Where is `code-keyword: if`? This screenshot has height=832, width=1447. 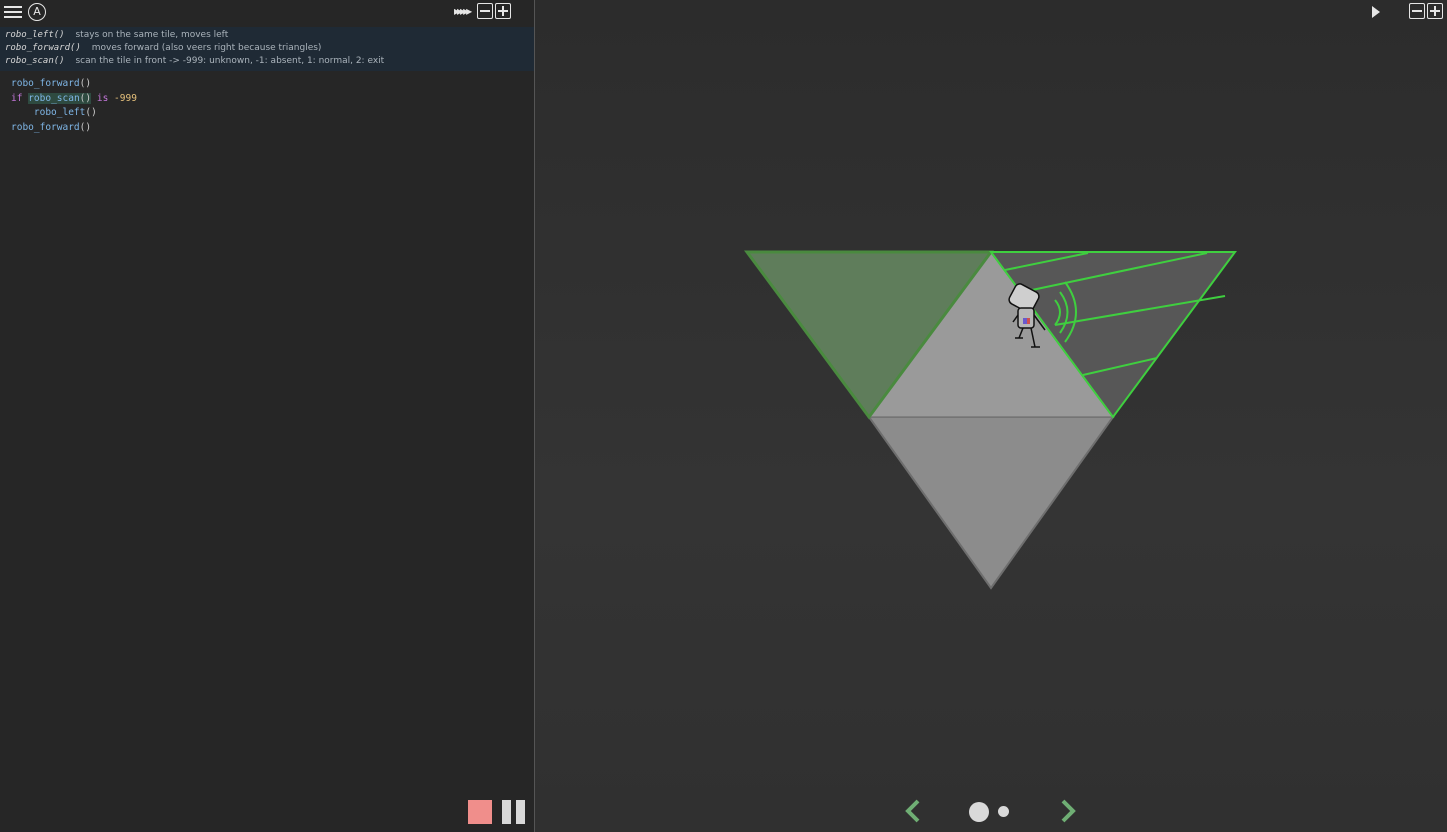 code-keyword: if is located at coordinates (17, 98).